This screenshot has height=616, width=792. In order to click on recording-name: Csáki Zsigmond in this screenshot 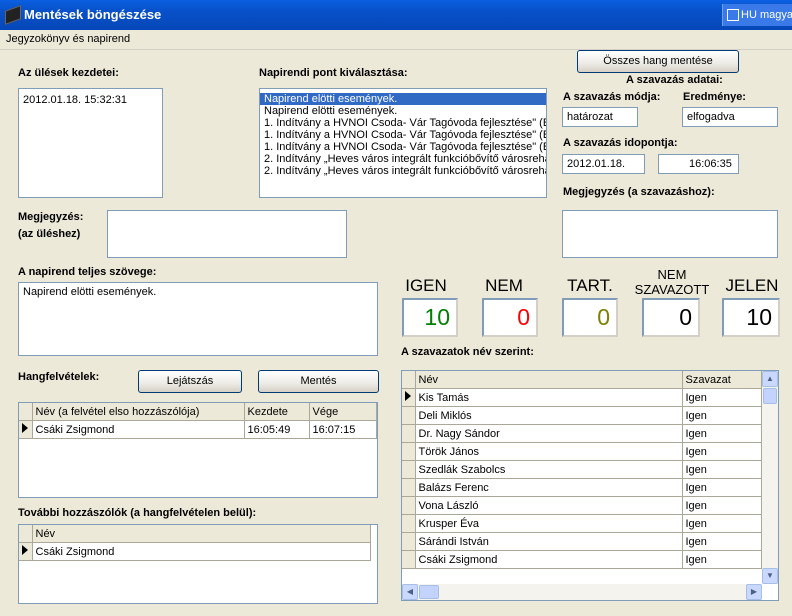, I will do `click(138, 429)`.